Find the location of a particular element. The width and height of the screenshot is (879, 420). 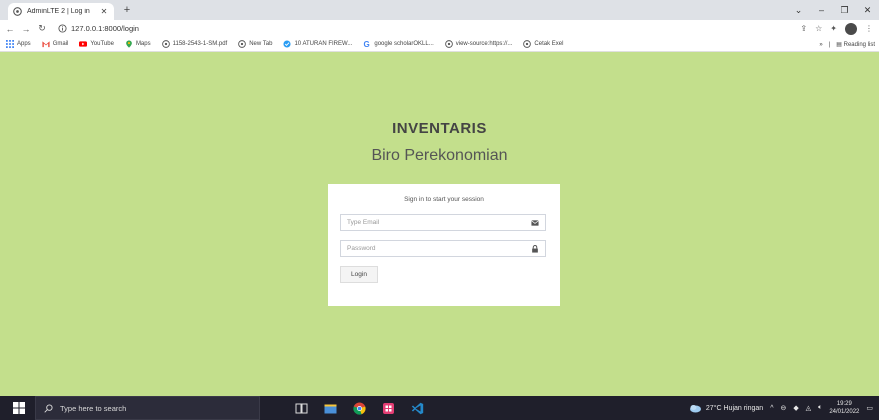

cloud-rain-icon is located at coordinates (695, 408).